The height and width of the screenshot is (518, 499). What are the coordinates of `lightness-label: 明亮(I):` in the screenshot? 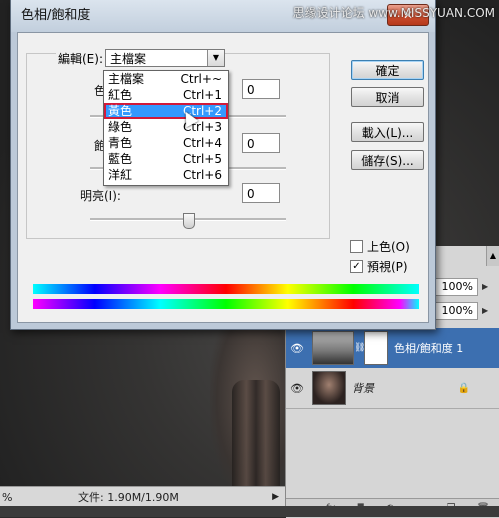 It's located at (100, 196).